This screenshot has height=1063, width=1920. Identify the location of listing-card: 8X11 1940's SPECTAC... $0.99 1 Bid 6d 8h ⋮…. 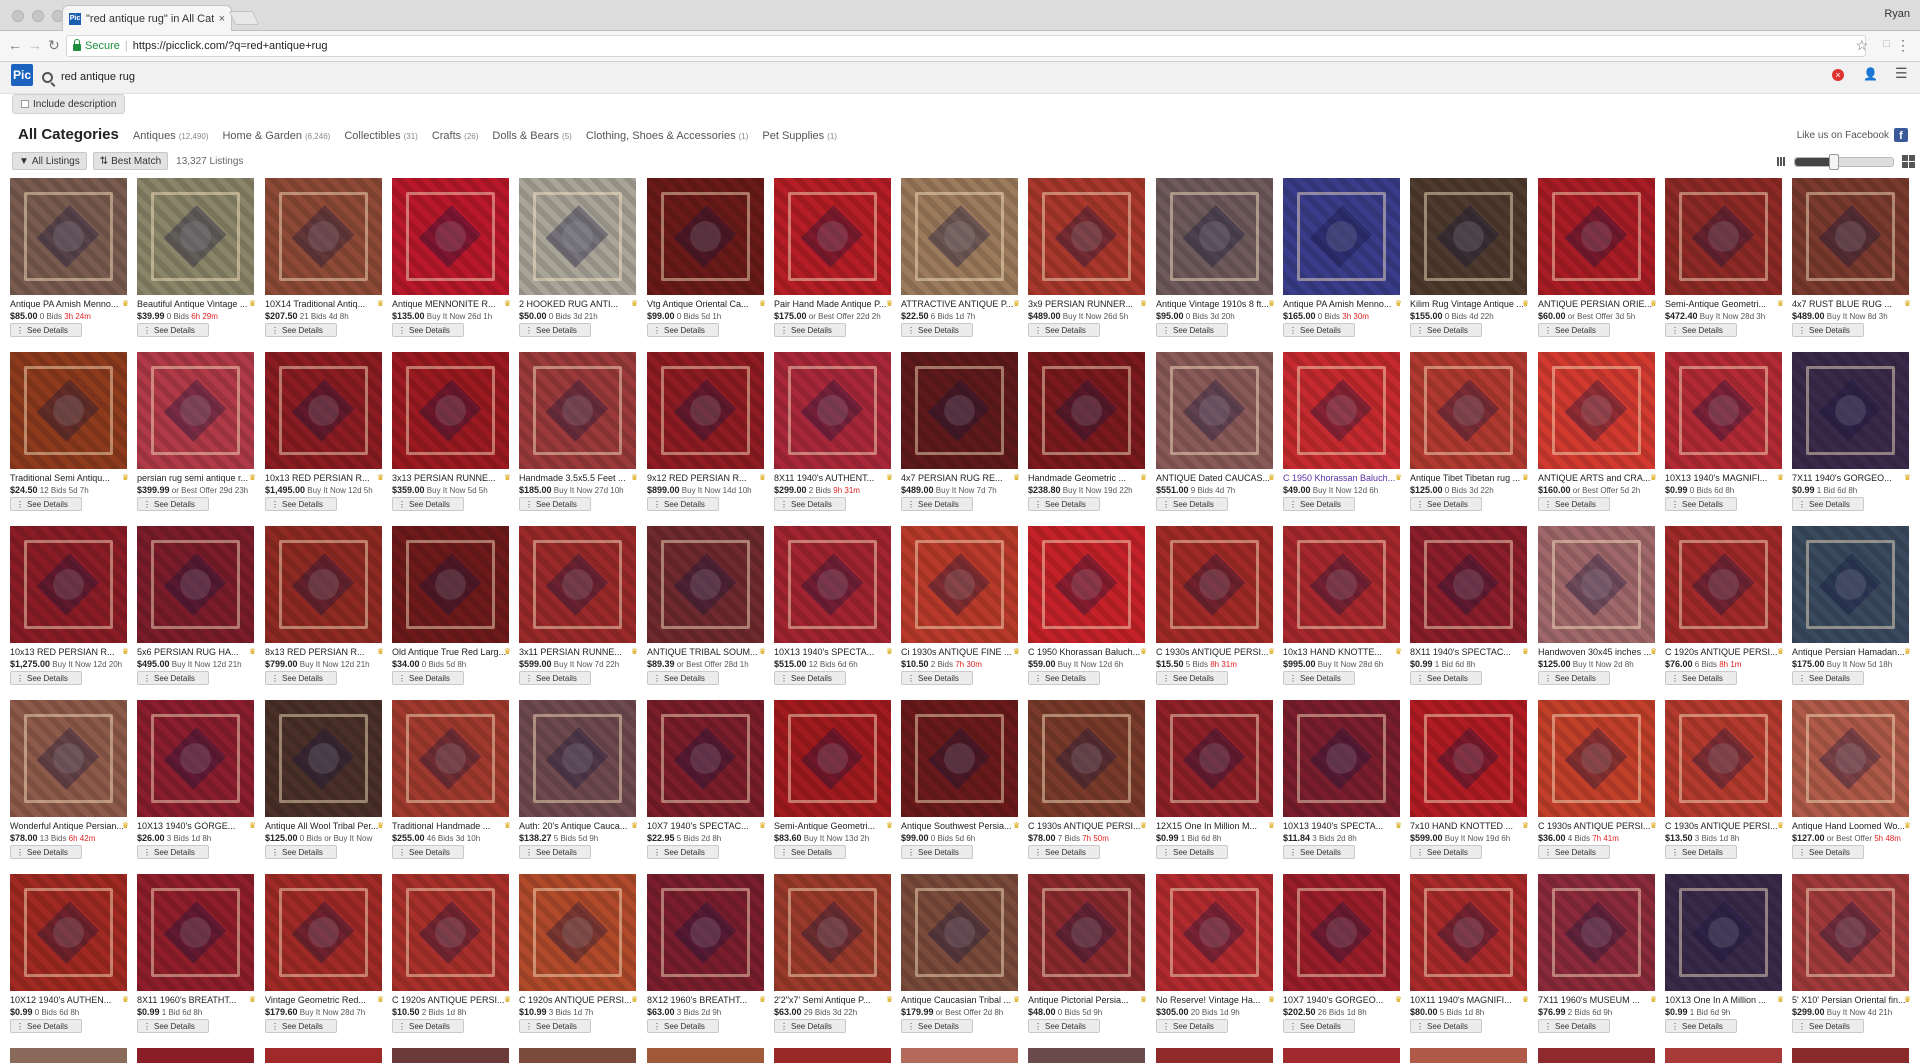
(1469, 611).